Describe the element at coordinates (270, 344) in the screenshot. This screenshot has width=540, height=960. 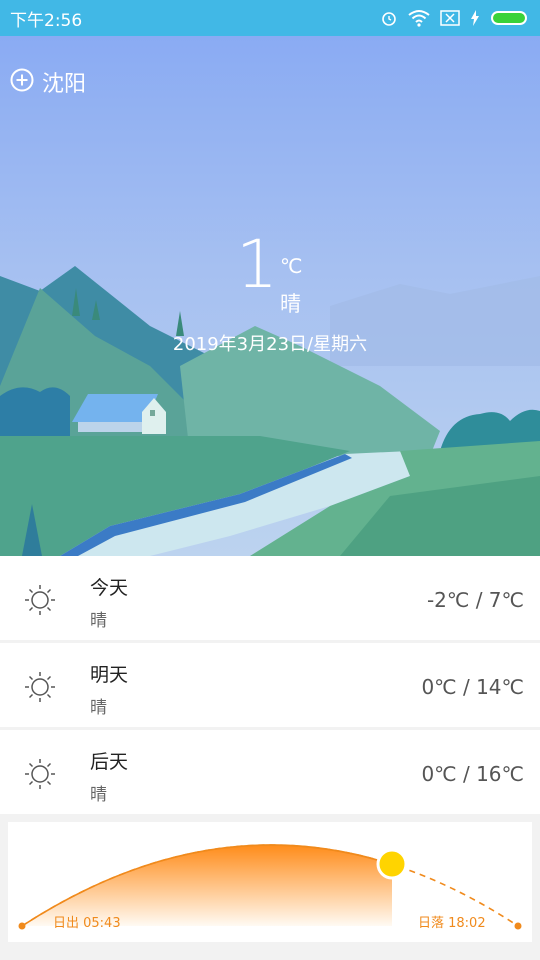
I see `current-date: 2019年3月23日/星期六` at that location.